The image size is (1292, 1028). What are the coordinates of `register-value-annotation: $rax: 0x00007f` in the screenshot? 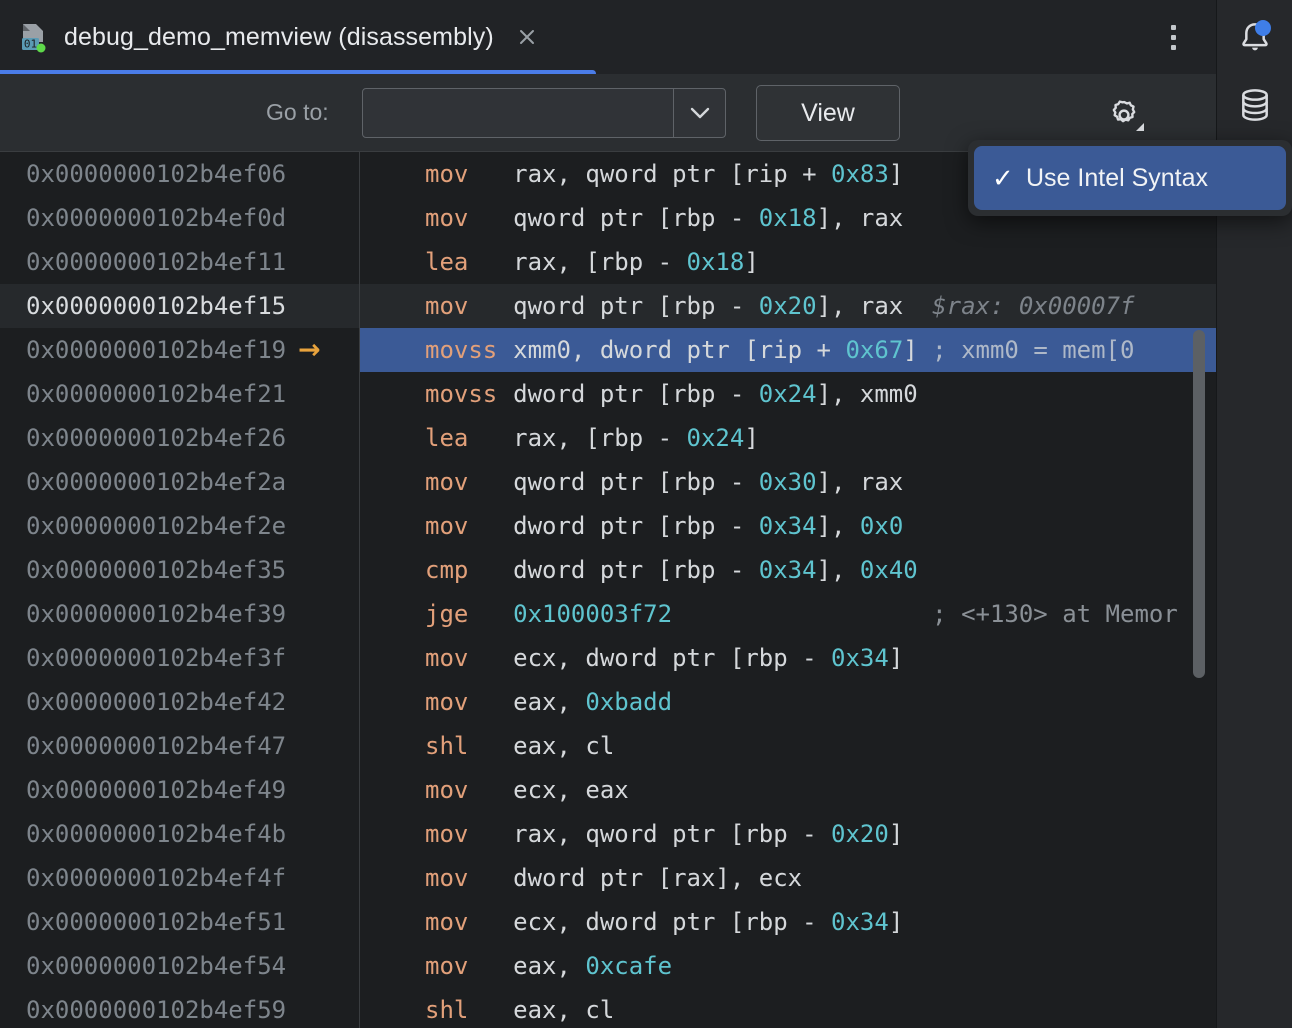 It's located at (1019, 306).